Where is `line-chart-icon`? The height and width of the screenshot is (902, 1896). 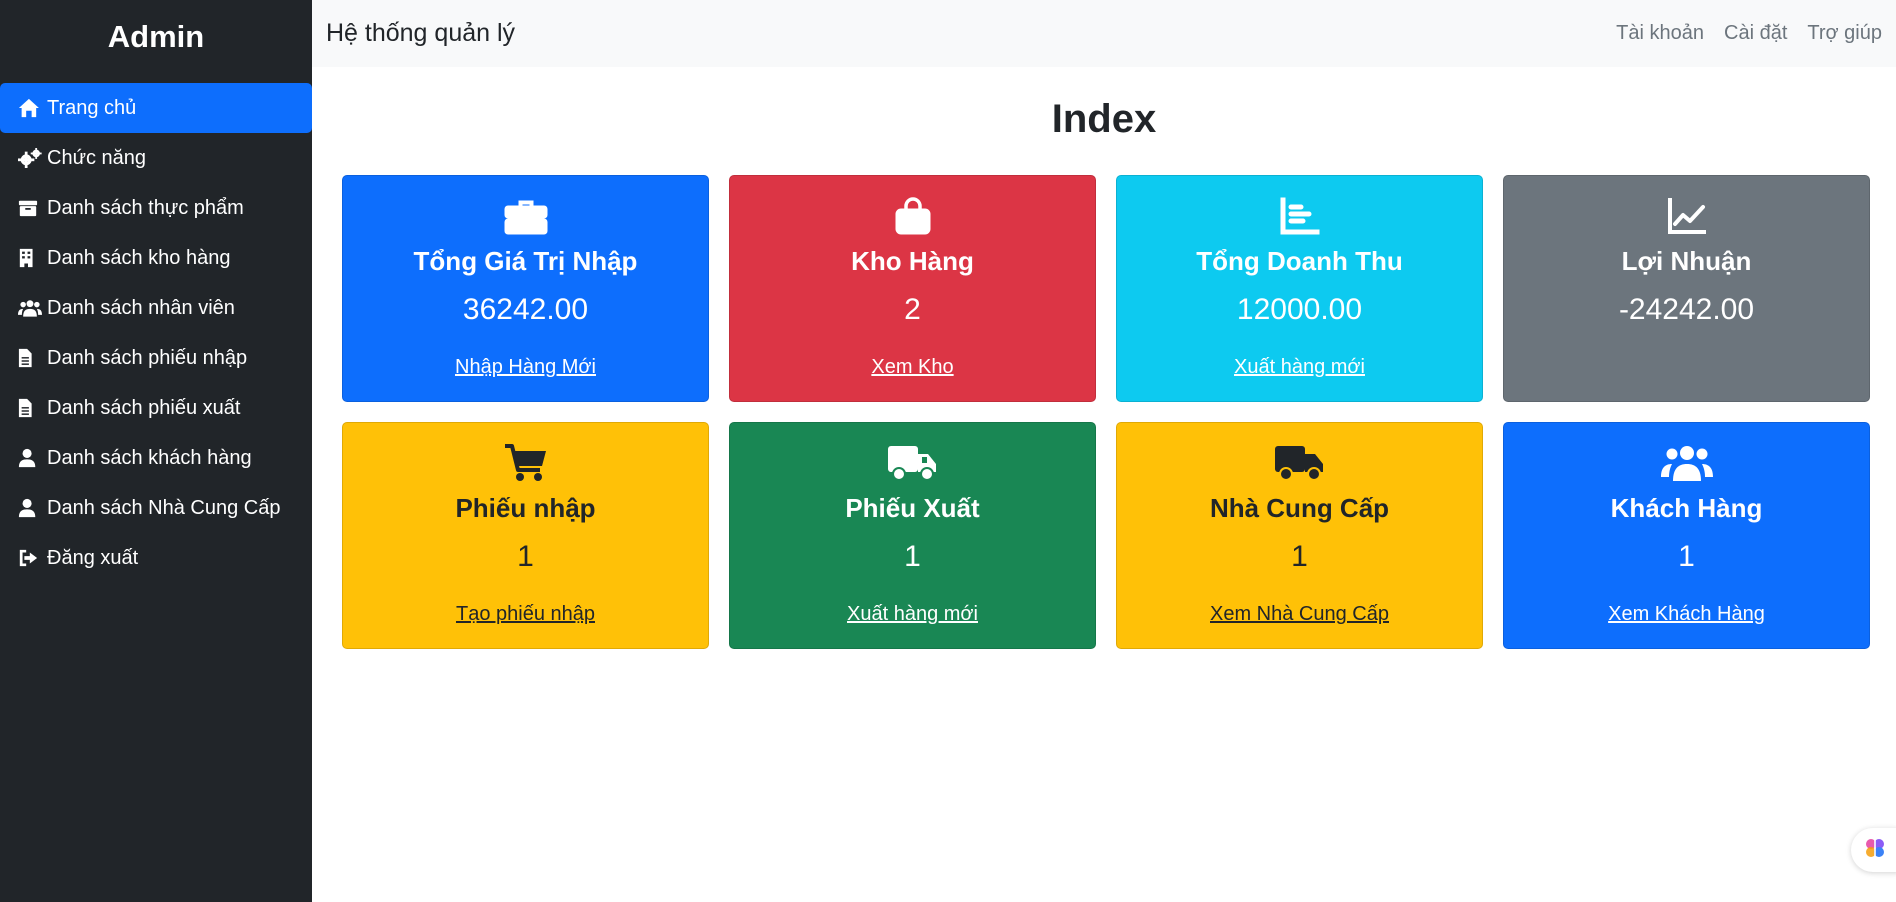 line-chart-icon is located at coordinates (1686, 216).